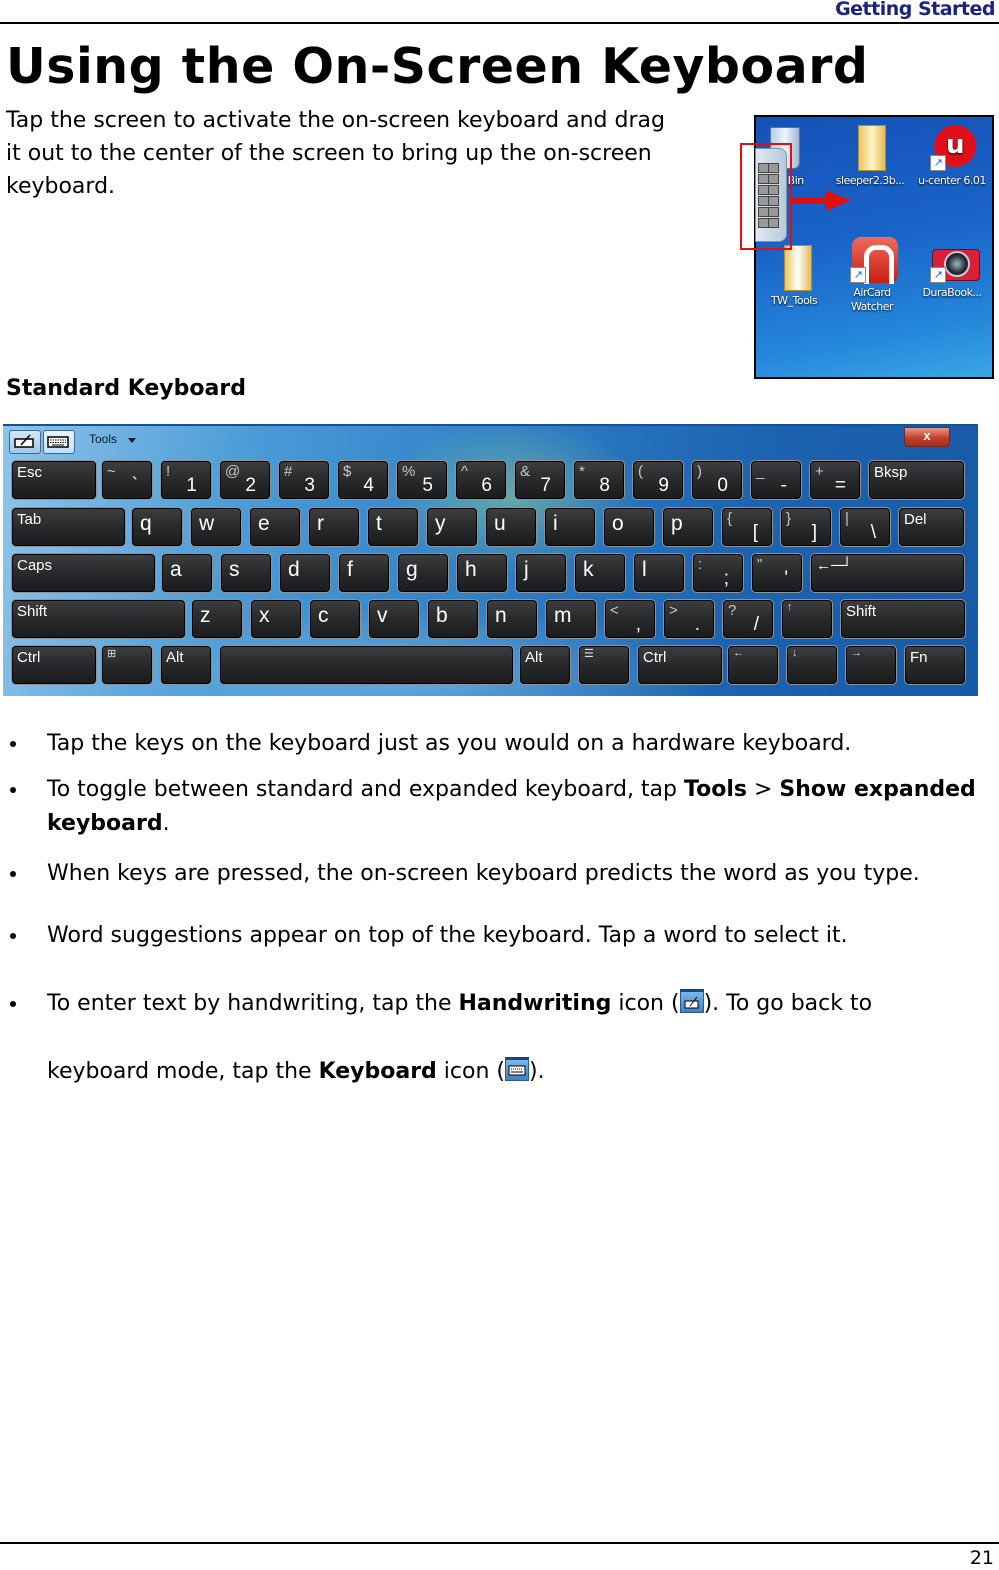  What do you see at coordinates (127, 665) in the screenshot?
I see `key-symbol: ⊞` at bounding box center [127, 665].